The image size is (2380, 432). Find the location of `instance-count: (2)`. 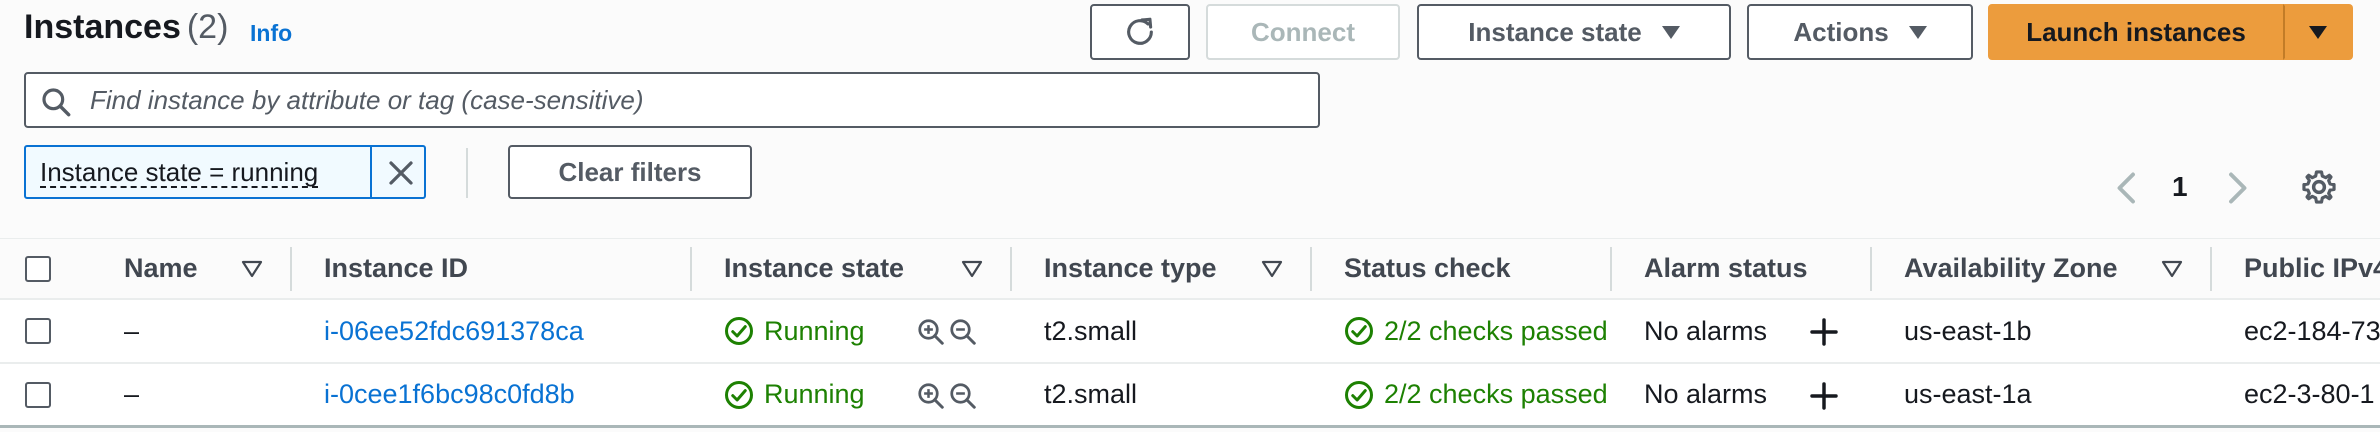

instance-count: (2) is located at coordinates (207, 27).